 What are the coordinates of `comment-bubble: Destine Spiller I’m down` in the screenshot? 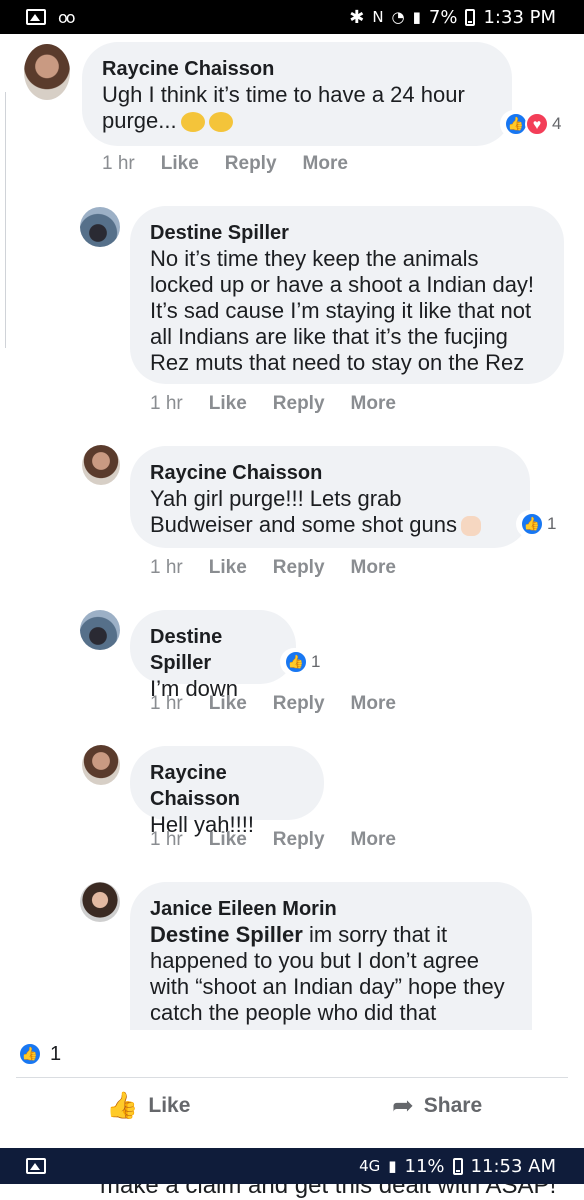 It's located at (213, 655).